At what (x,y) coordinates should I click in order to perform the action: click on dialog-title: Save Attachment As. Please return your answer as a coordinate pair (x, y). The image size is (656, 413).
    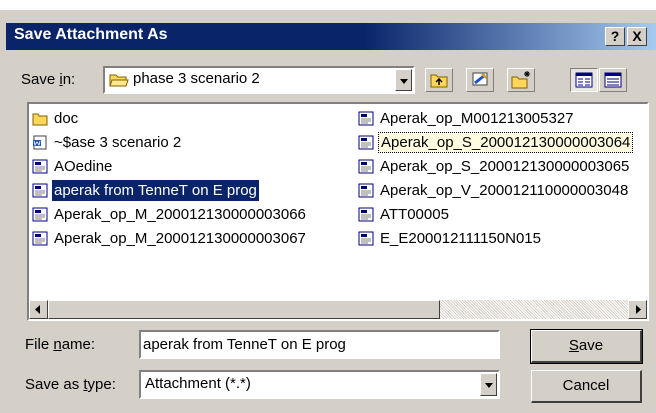
    Looking at the image, I should click on (91, 34).